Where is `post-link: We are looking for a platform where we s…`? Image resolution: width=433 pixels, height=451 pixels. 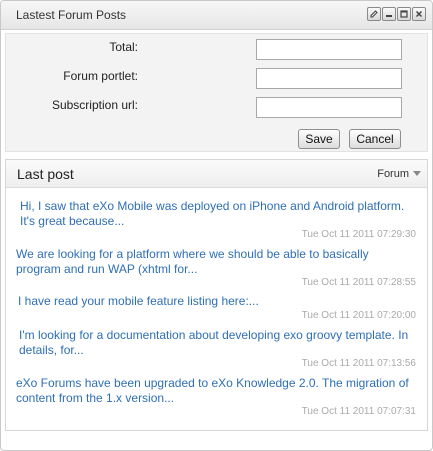
post-link: We are looking for a platform where we s… is located at coordinates (216, 262).